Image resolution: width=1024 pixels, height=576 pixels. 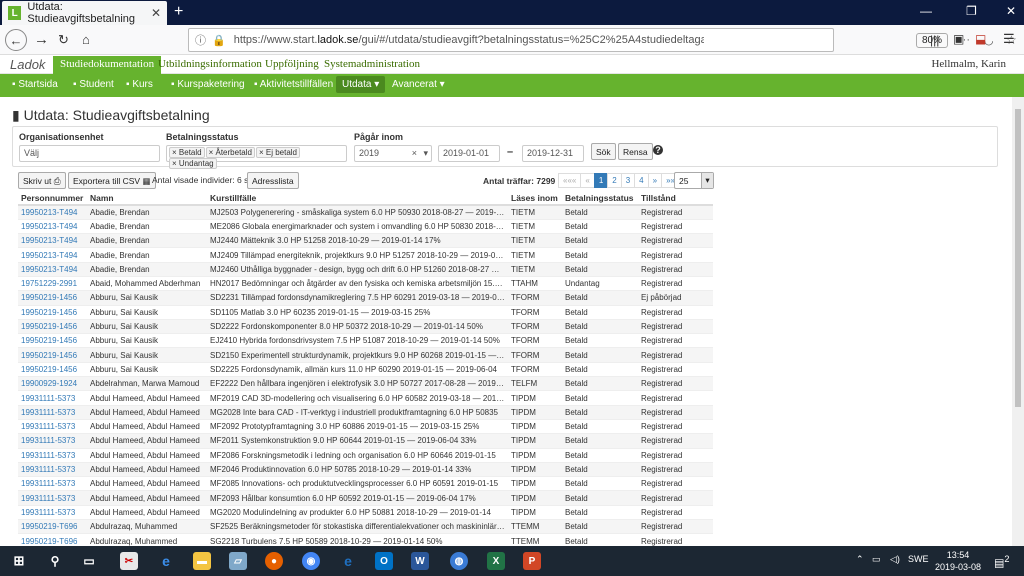 I want to click on volume-icon: ◁), so click(x=895, y=559).